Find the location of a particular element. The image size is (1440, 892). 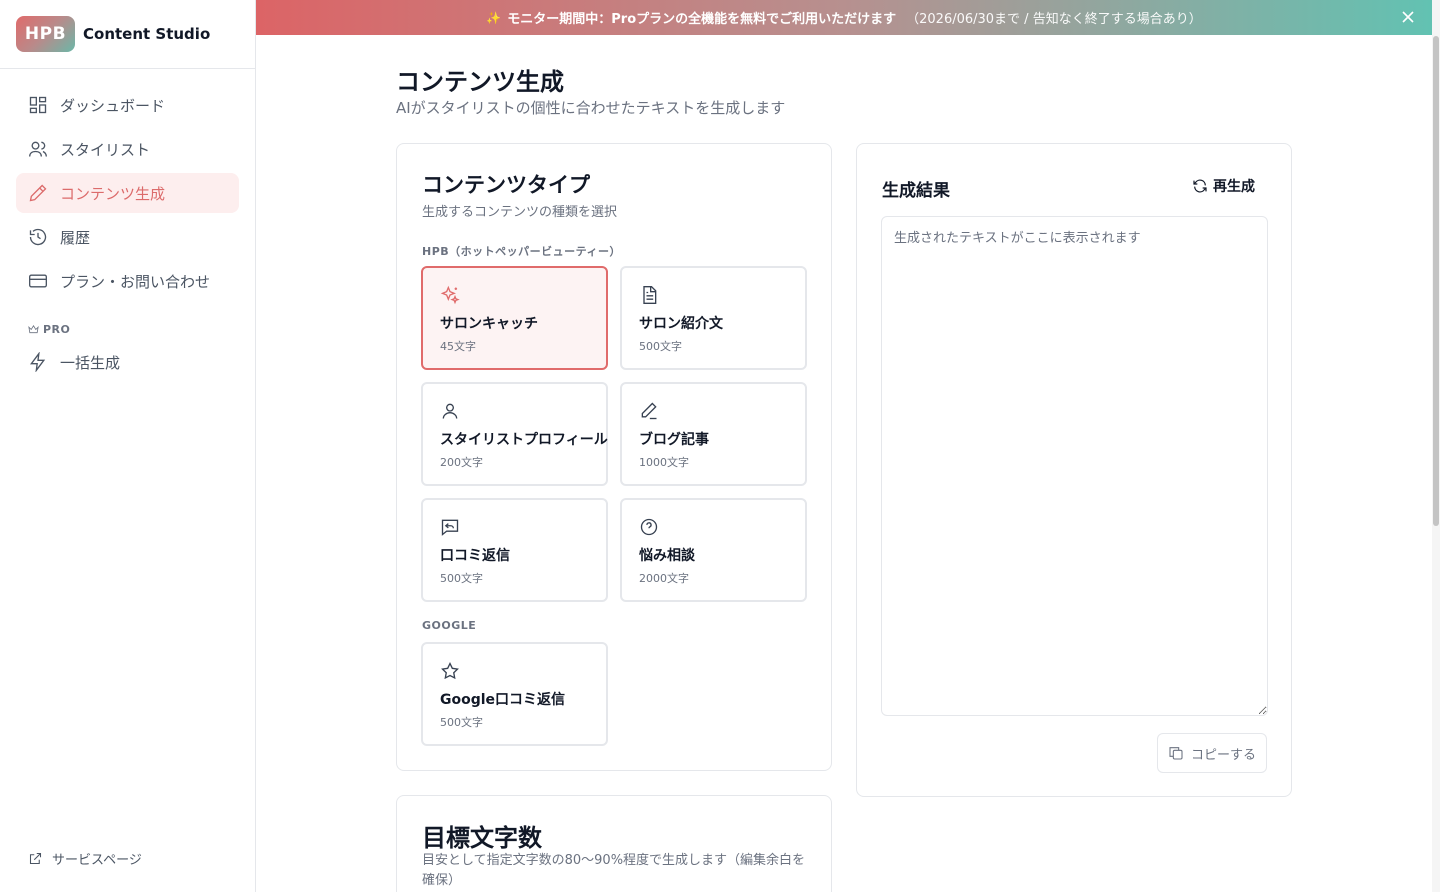

sidebar-item-dashboard: ダッシュボード is located at coordinates (127, 105).